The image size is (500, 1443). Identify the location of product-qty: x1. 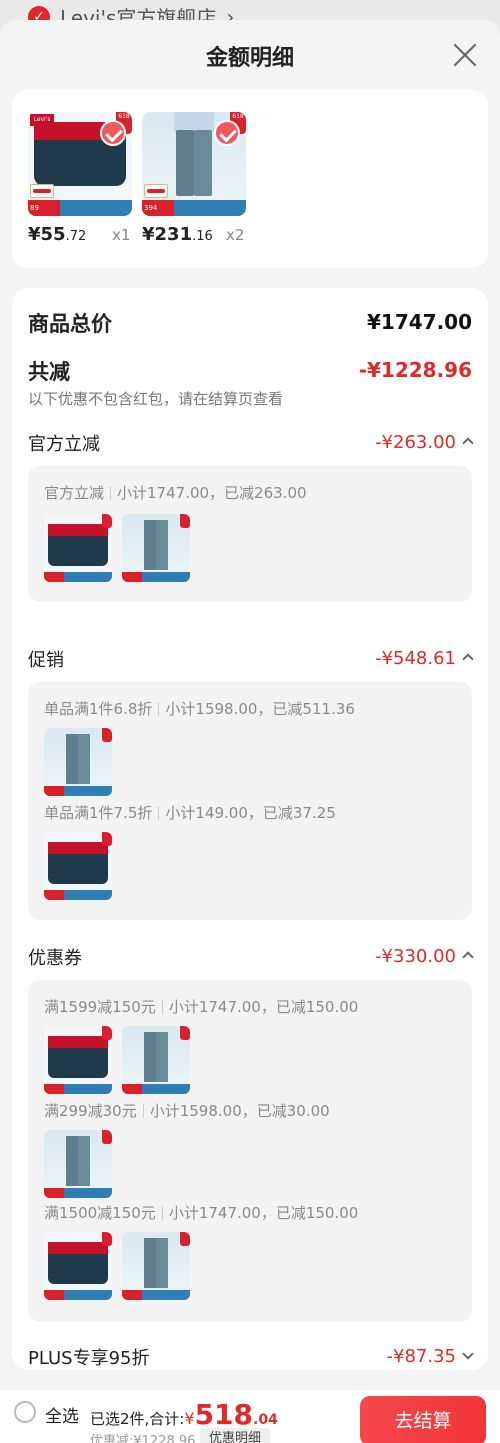
(121, 235).